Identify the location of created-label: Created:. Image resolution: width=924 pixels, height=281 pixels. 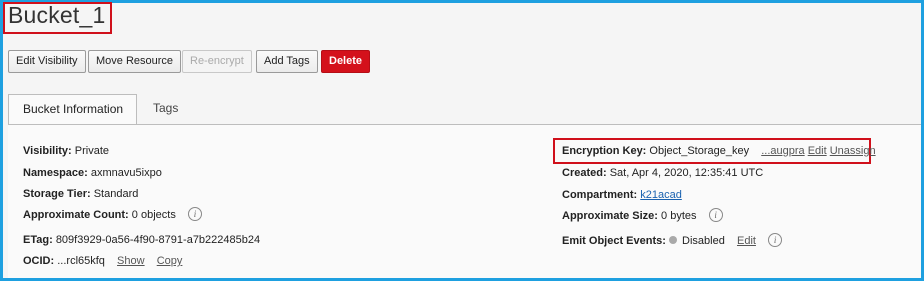
(584, 173).